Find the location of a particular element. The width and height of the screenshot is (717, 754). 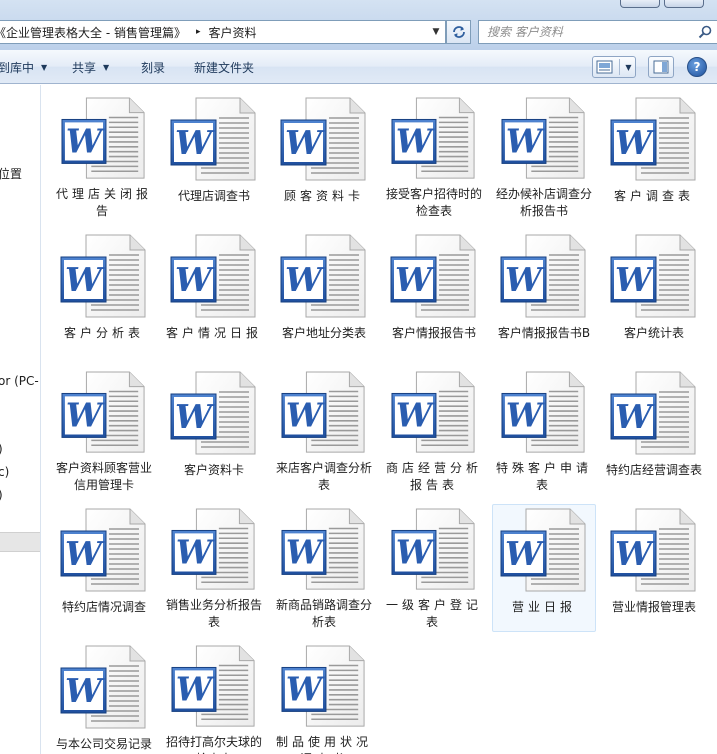

new-folder-label: 新建文件夹 is located at coordinates (224, 68).